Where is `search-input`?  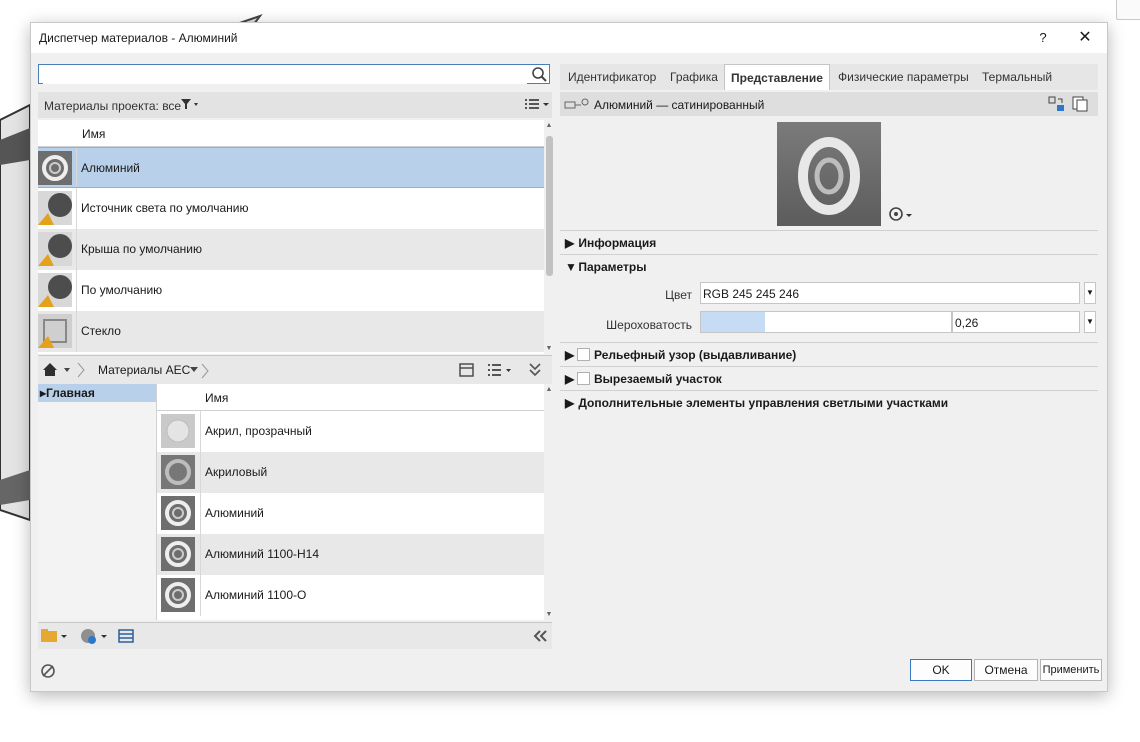 search-input is located at coordinates (294, 74).